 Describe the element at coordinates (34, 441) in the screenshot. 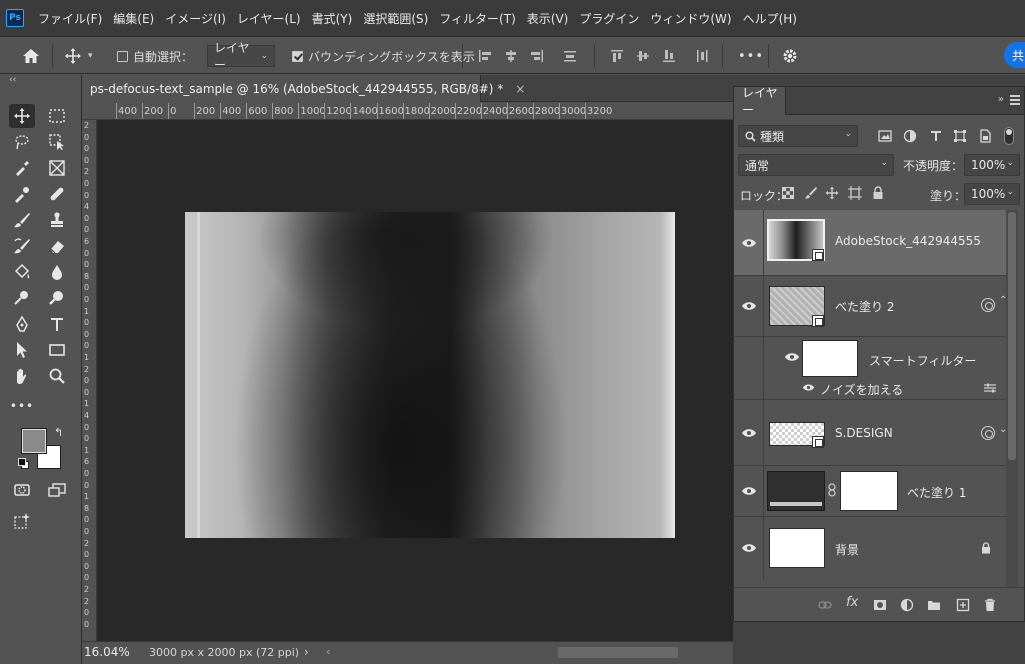

I see `foreground-color-swatch` at that location.